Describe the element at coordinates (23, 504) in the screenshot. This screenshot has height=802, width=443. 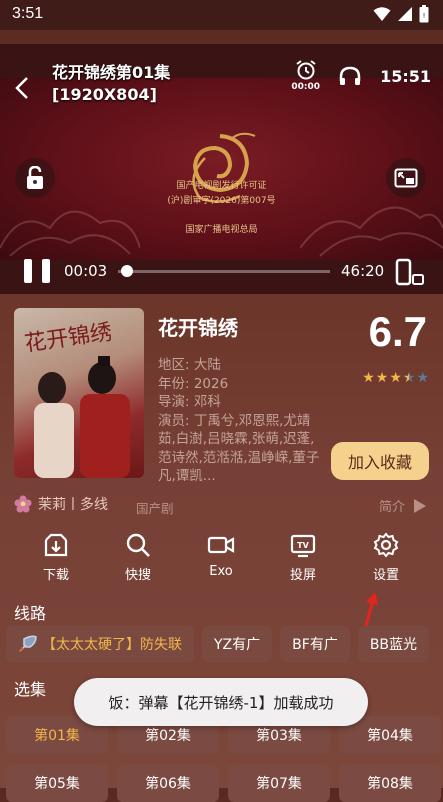
I see `flower-icon` at that location.